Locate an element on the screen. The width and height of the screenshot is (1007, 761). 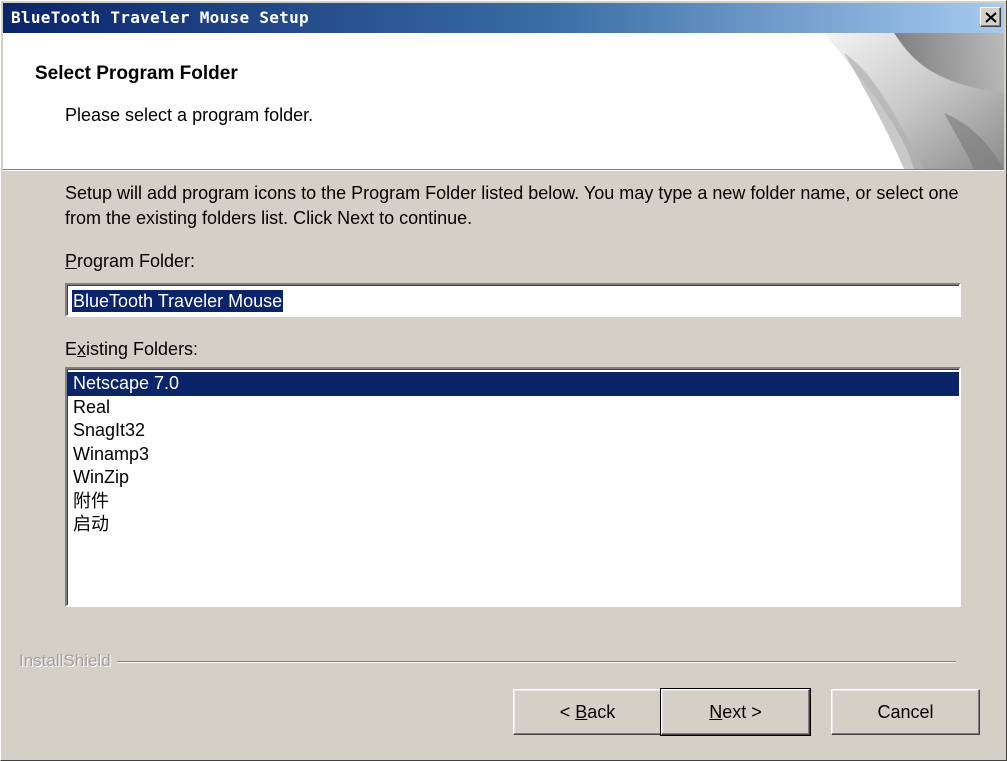
program-folder-value: BlueTooth Traveler Mouse is located at coordinates (178, 301).